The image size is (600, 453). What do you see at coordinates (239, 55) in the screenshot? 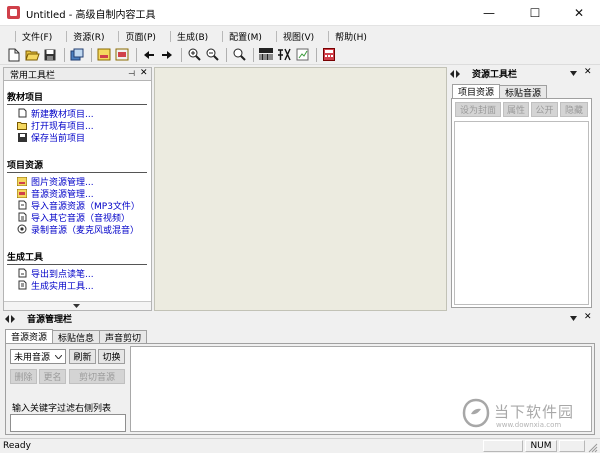
I see `zoom-fit-icon` at bounding box center [239, 55].